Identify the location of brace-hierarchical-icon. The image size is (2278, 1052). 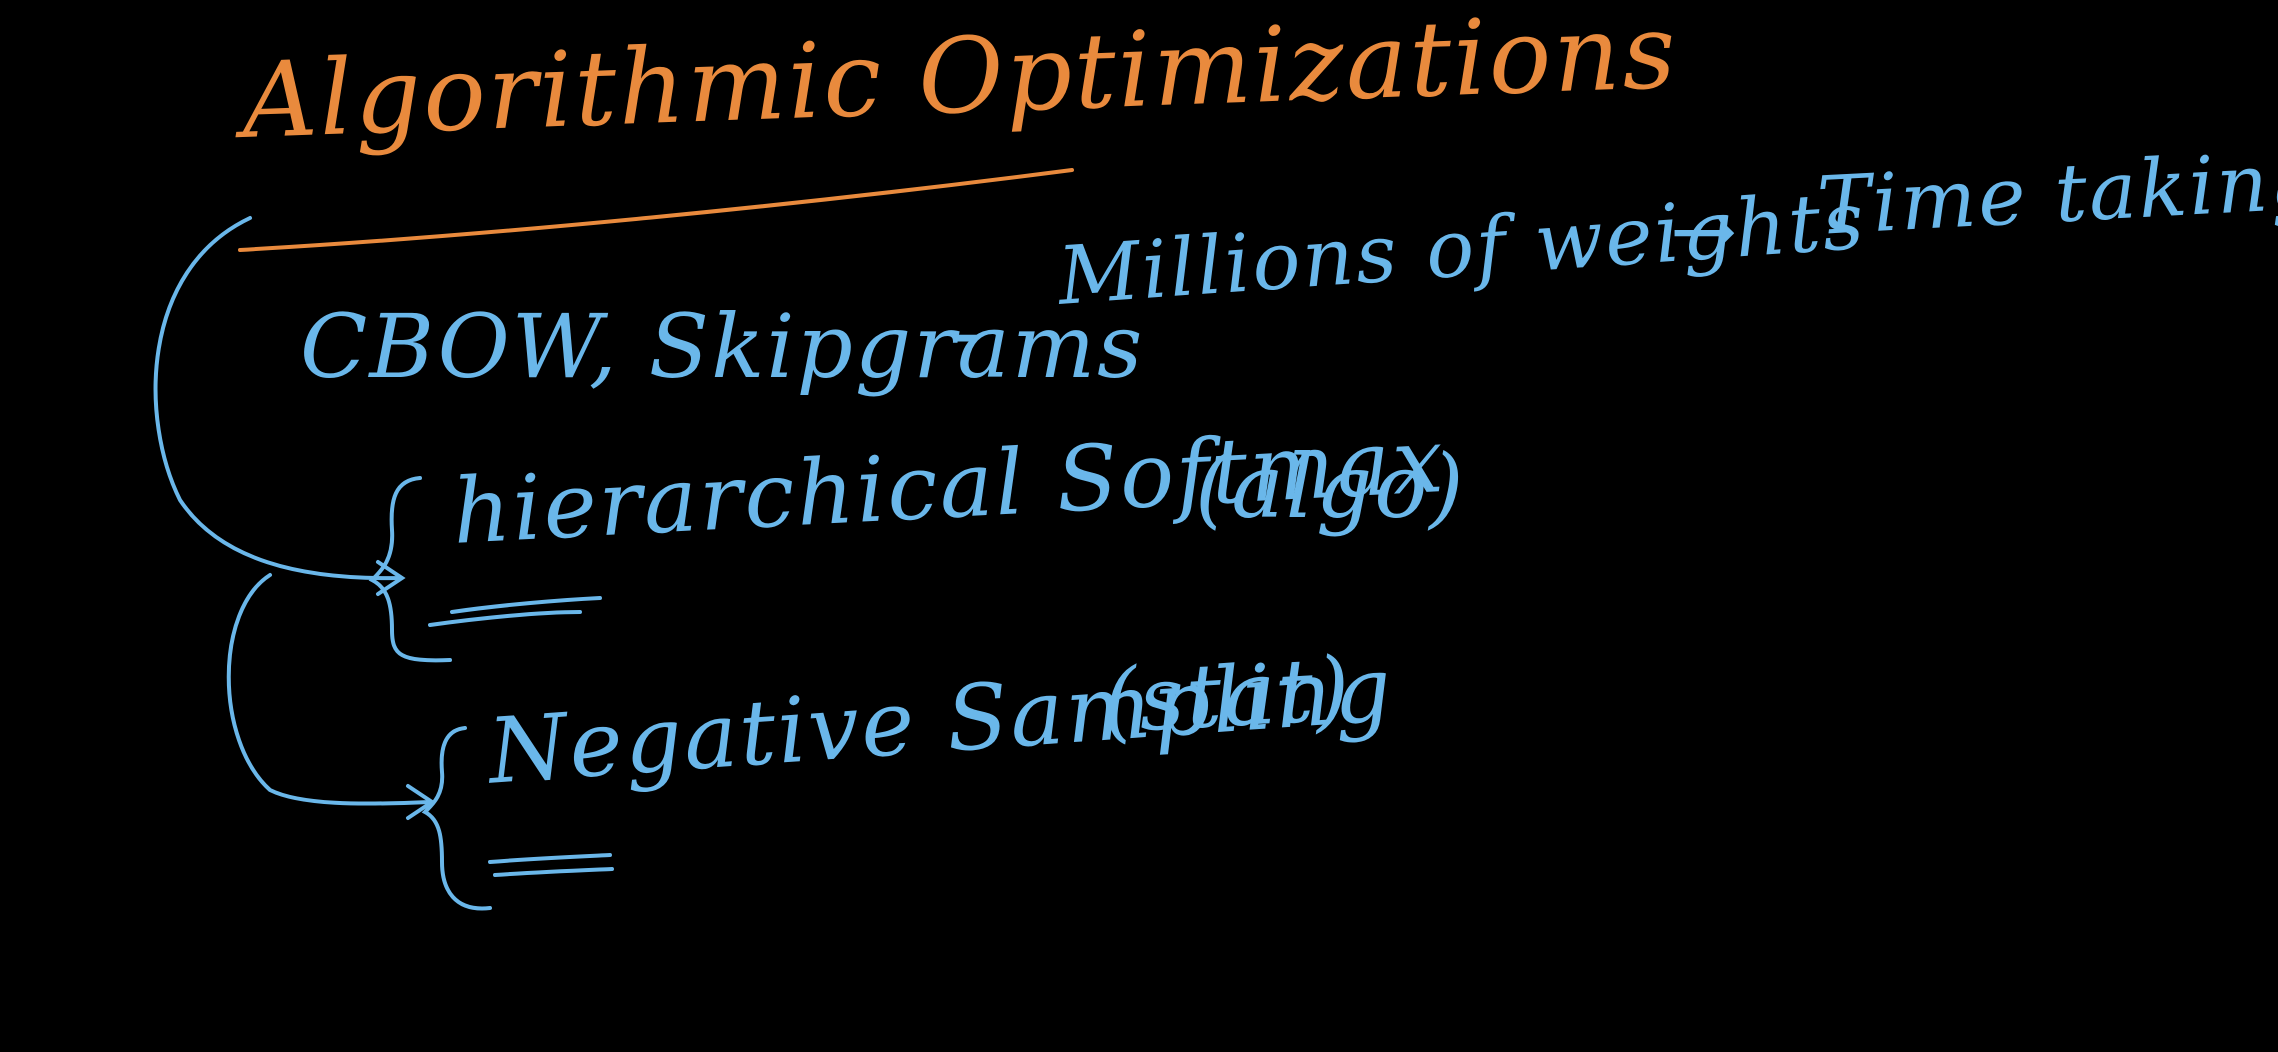
(410, 569).